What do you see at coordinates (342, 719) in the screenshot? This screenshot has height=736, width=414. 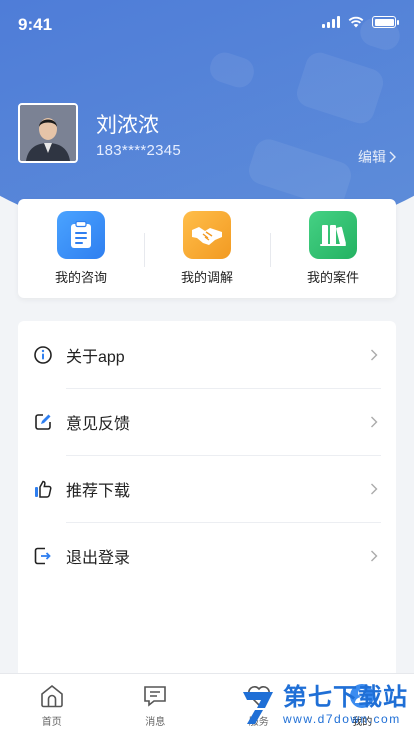 I see `watermark-url: www.d7down.com` at bounding box center [342, 719].